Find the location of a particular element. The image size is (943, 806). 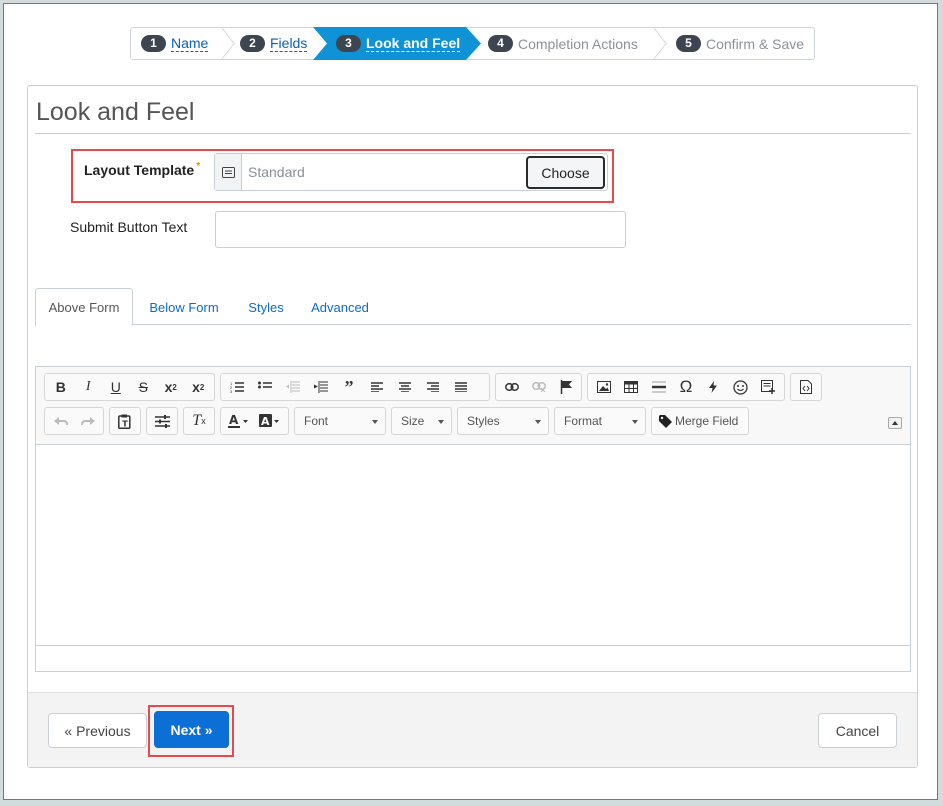

layout-template-value: Standard is located at coordinates (276, 172).